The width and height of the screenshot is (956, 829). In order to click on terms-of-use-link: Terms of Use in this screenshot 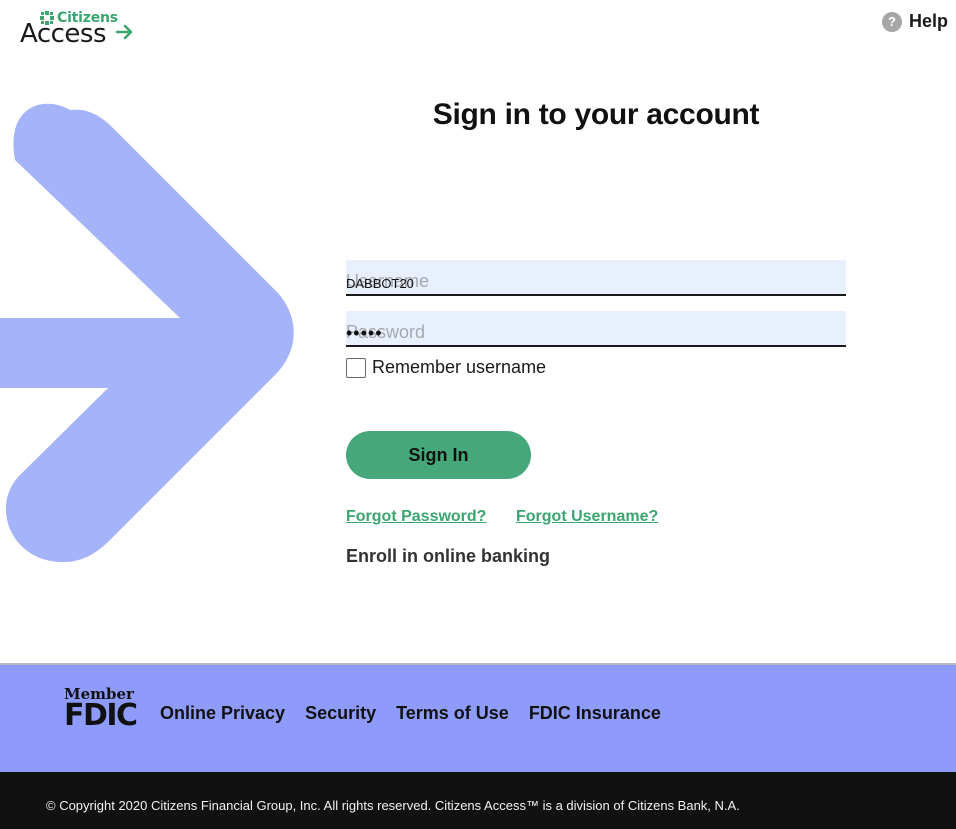, I will do `click(452, 713)`.